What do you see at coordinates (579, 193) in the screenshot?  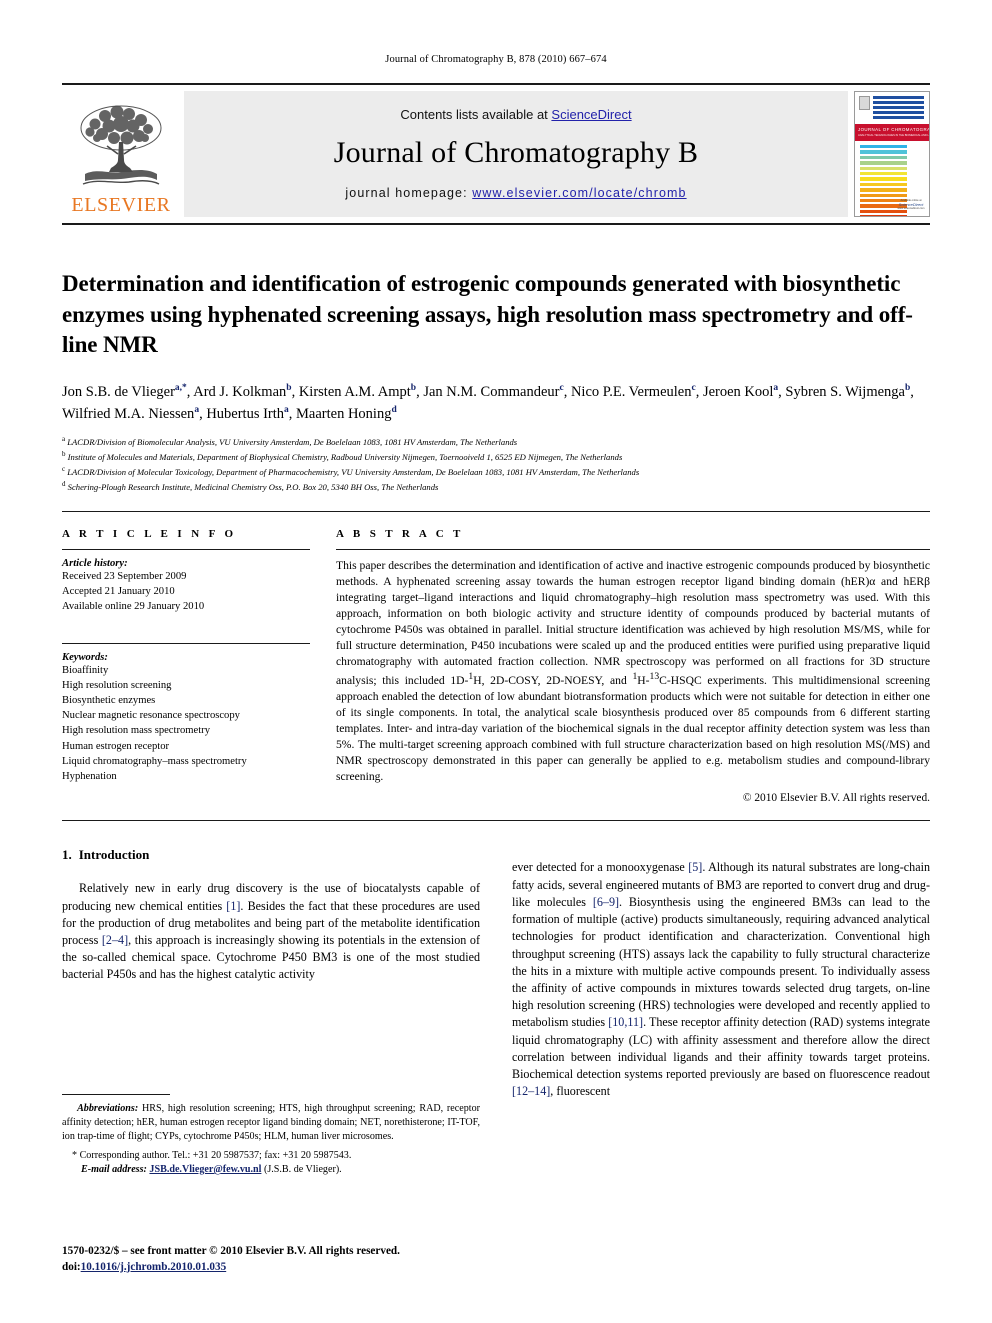 I see `journal-homepage-link: www.elsevier.com/locate/chromb` at bounding box center [579, 193].